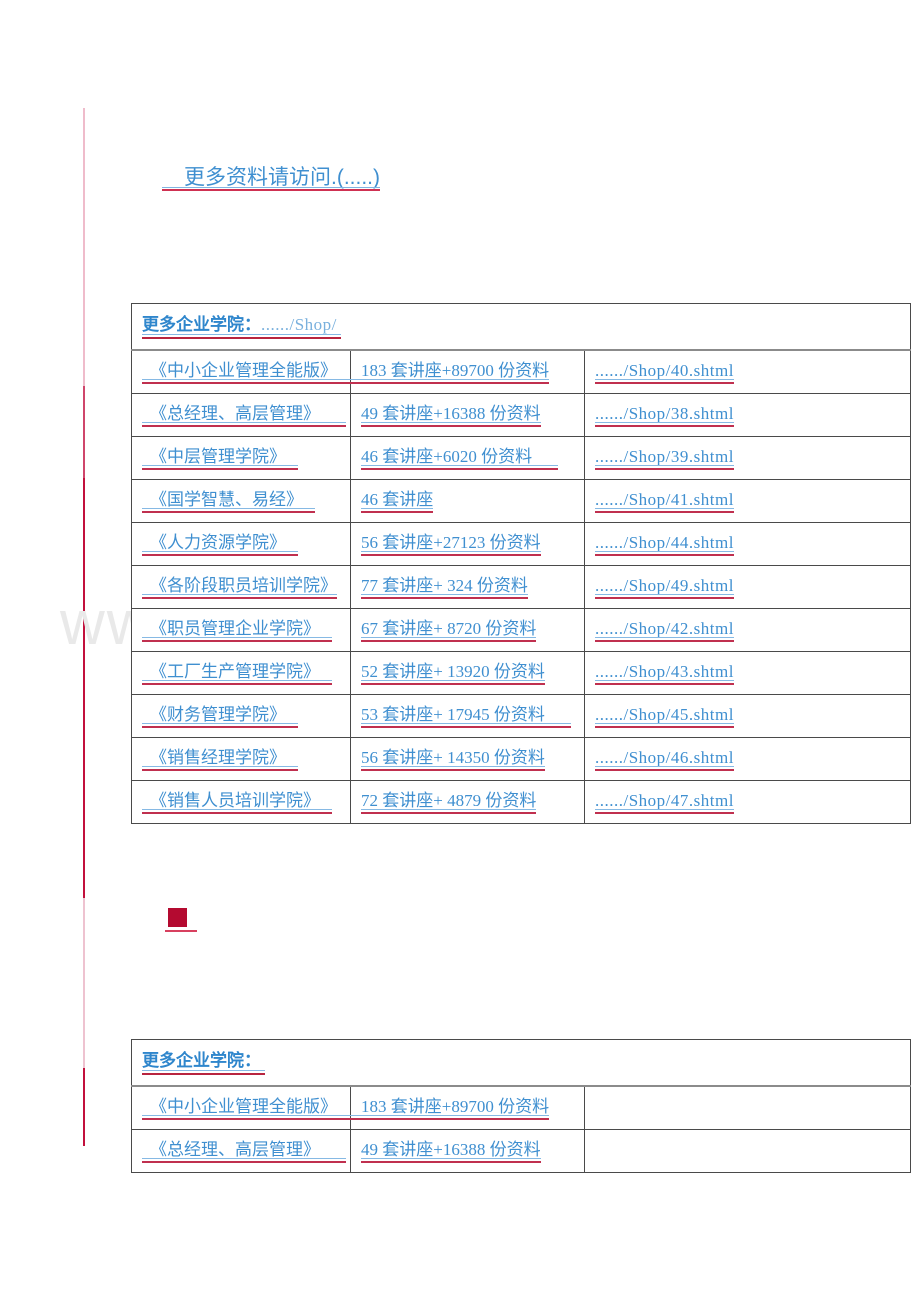 The image size is (920, 1302). I want to click on course-url-link: ....../Shop/42.shtml, so click(664, 630).